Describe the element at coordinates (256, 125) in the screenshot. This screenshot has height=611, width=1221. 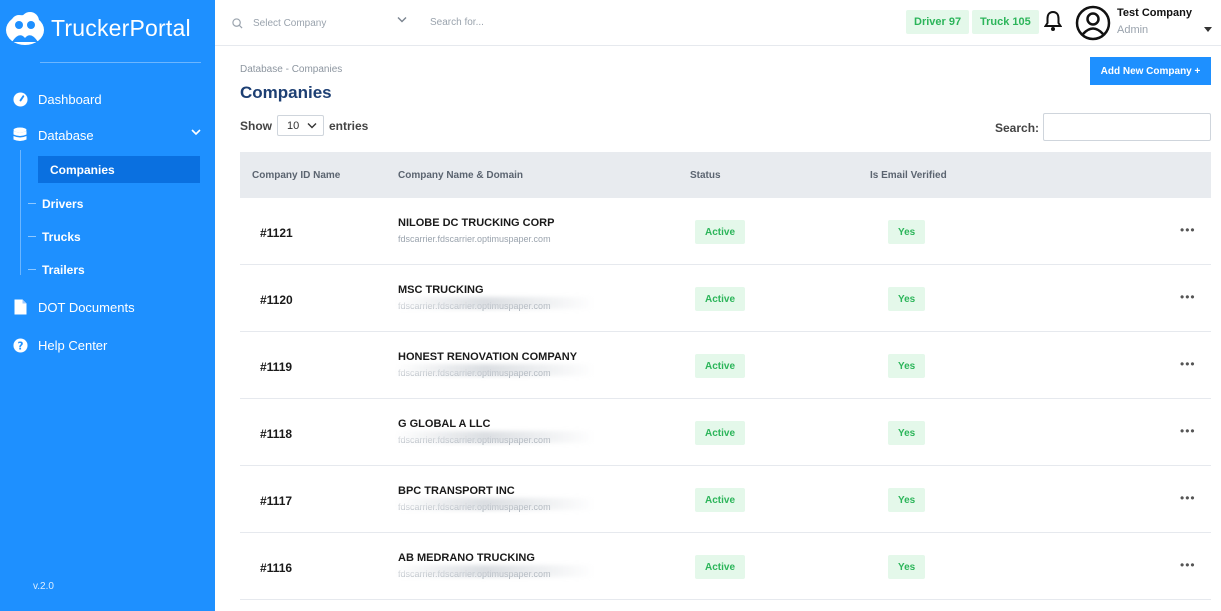
I see `show-label: Show` at that location.